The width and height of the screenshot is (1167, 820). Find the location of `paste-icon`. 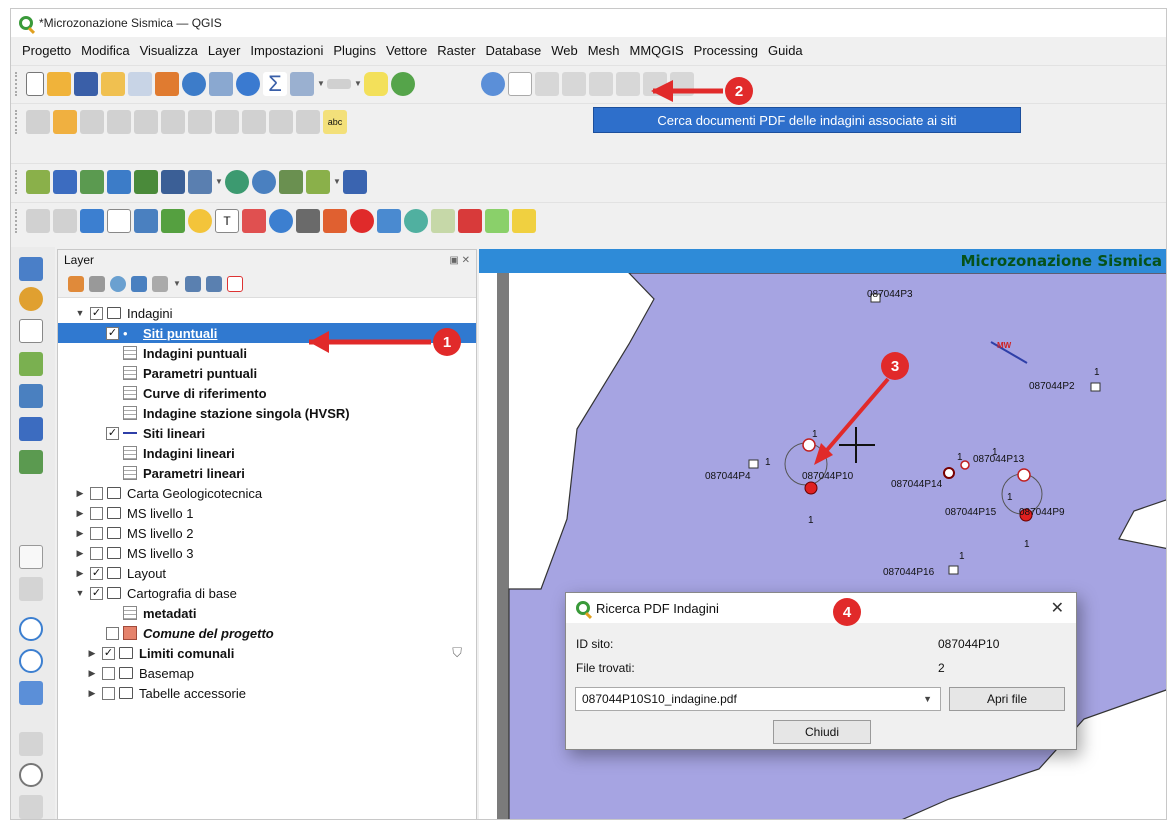

paste-icon is located at coordinates (254, 121).